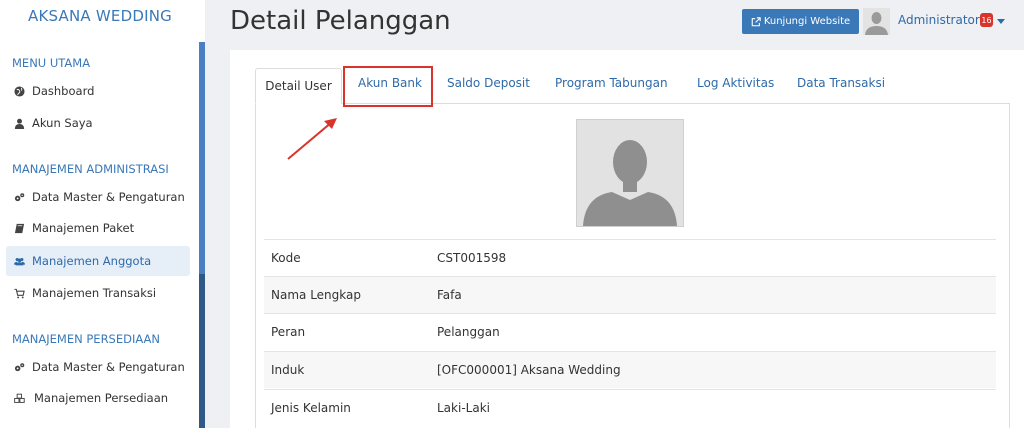  Describe the element at coordinates (529, 370) in the screenshot. I see `detail-value: [OFC000001] Aksana Wedding` at that location.